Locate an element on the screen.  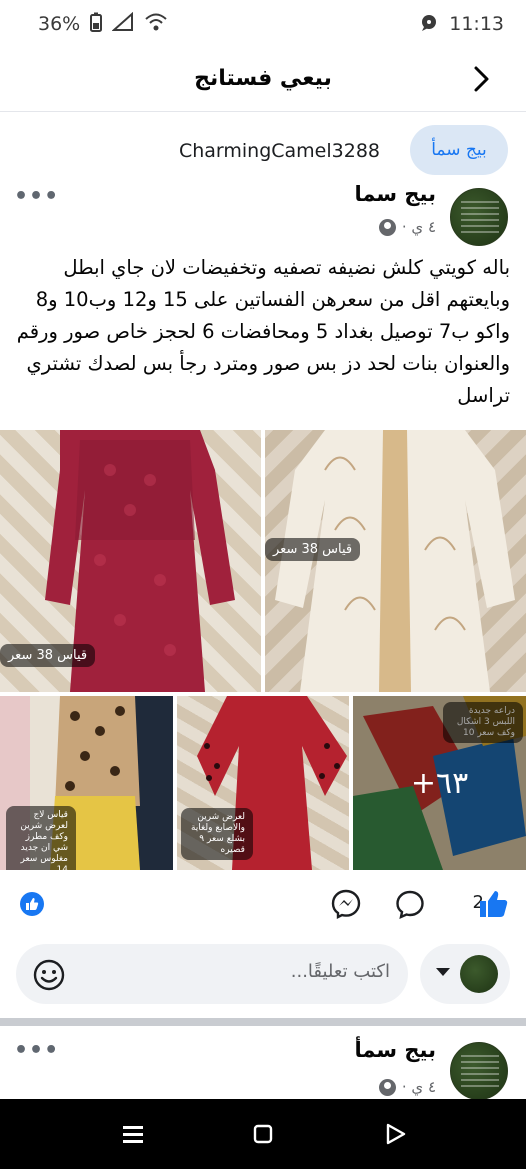
photo2-tag: قياس 38 سعر is located at coordinates (313, 549).